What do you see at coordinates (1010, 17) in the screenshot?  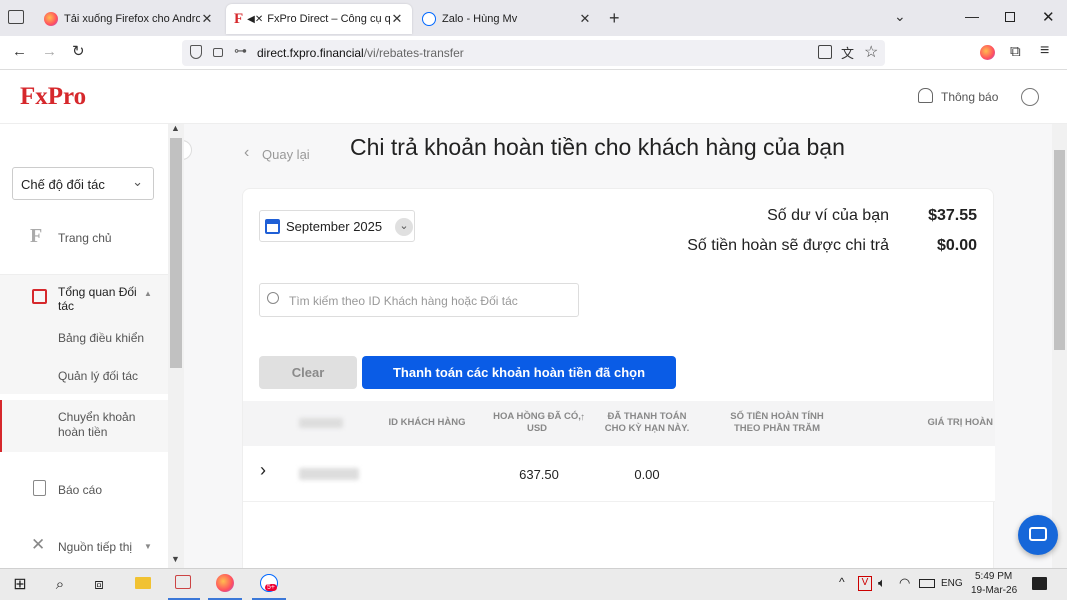 I see `restore-icon` at bounding box center [1010, 17].